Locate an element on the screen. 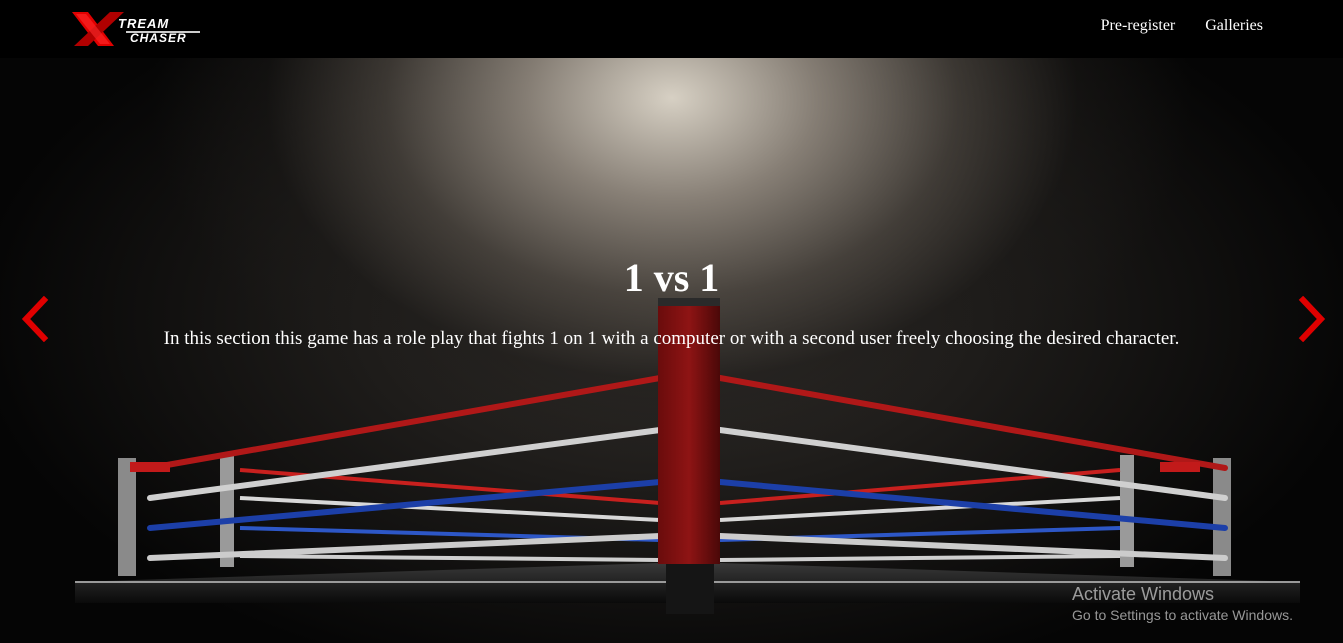 The width and height of the screenshot is (1343, 643). chevron-left-icon is located at coordinates (35, 319).